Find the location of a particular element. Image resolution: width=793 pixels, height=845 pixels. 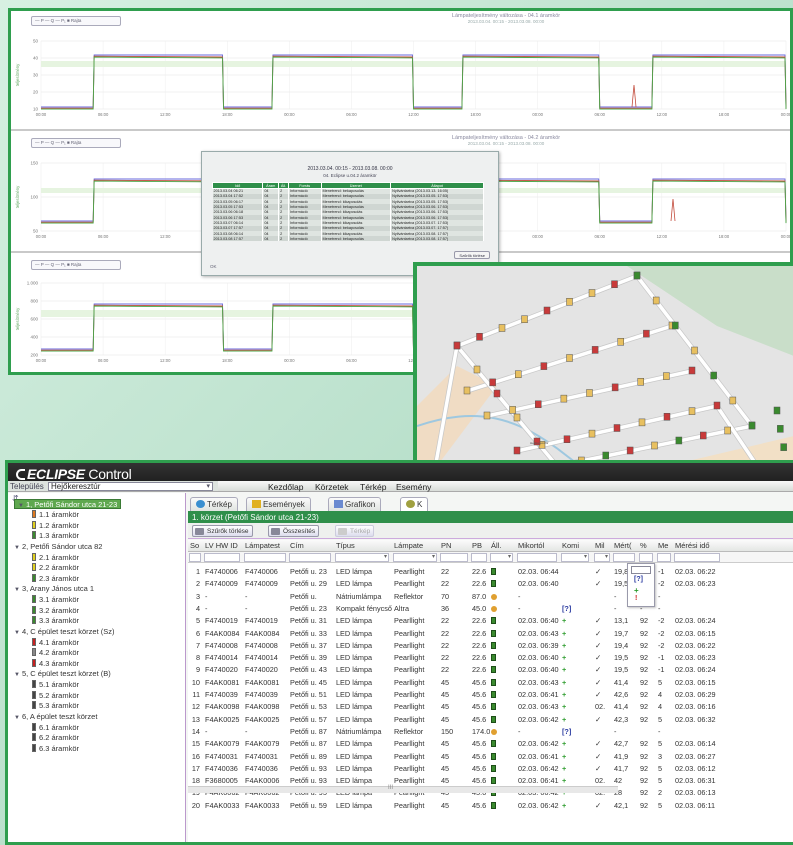

horizontal-scrollbar: III is located at coordinates (403, 789).